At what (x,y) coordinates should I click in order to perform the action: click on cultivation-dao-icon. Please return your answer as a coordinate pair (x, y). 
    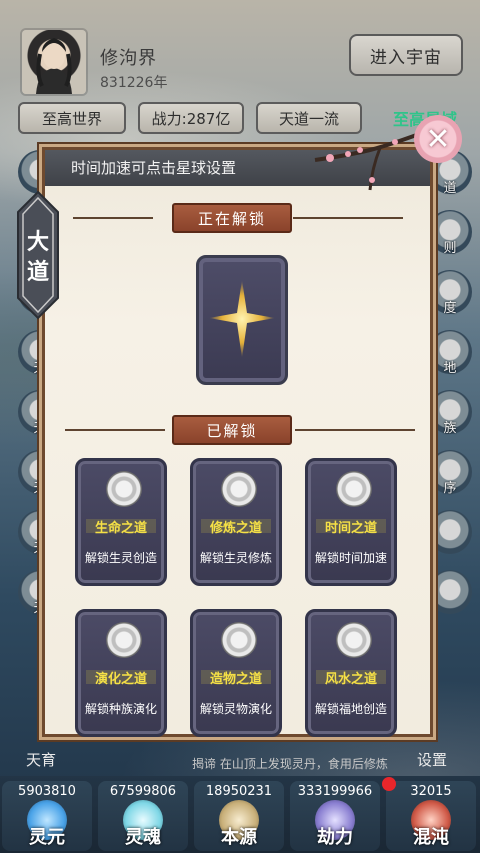
    Looking at the image, I should click on (239, 489).